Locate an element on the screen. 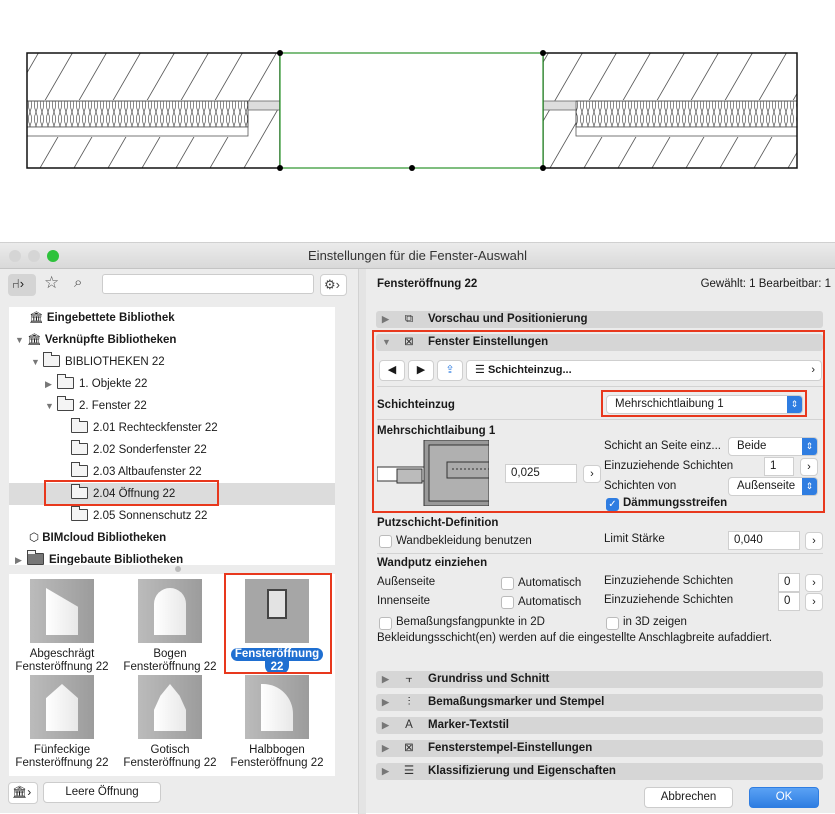 The height and width of the screenshot is (814, 835). left-wall is located at coordinates (153, 110).